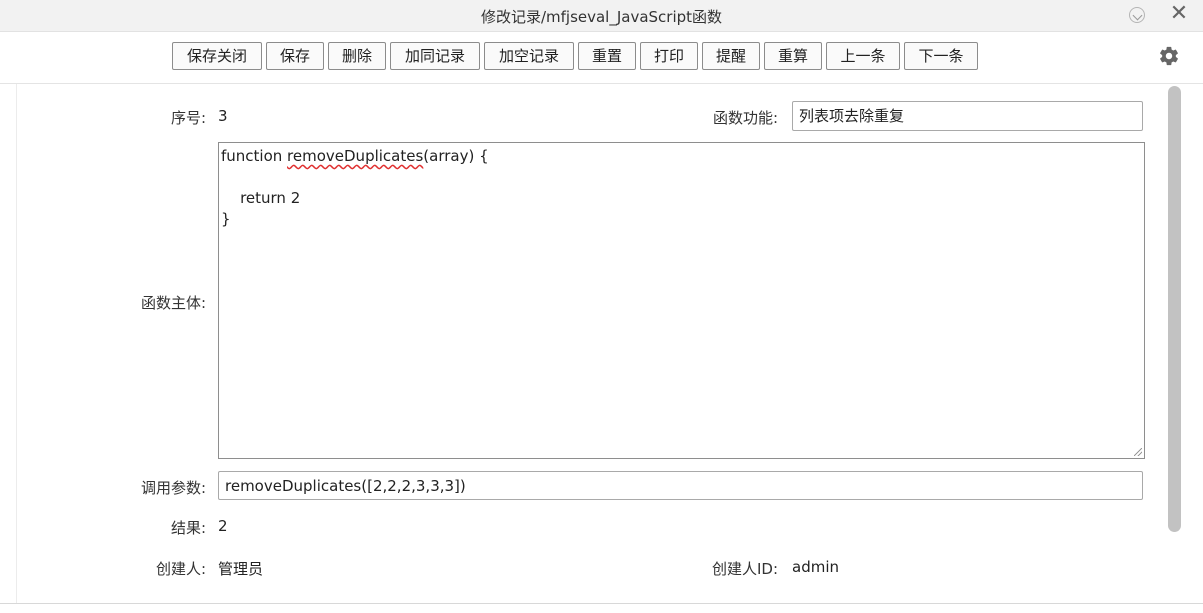 This screenshot has width=1203, height=613. What do you see at coordinates (745, 118) in the screenshot?
I see `func-purpose-label: 函数功能:` at bounding box center [745, 118].